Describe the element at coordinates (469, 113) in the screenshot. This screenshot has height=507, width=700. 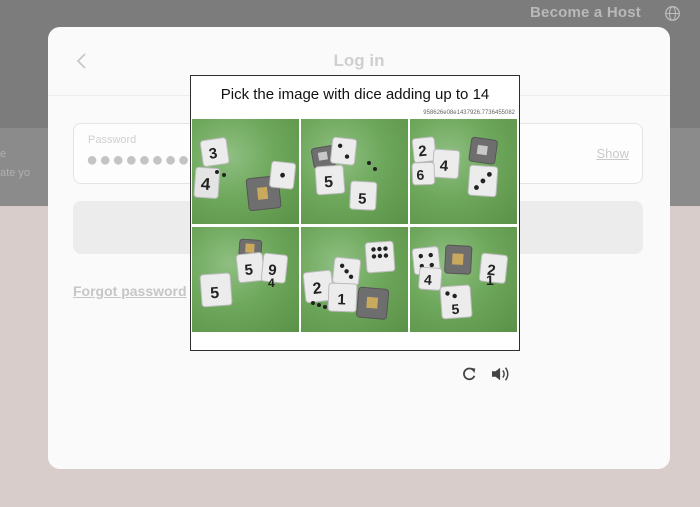
I see `captcha-id: 958626e08e1437926.7736455082` at that location.